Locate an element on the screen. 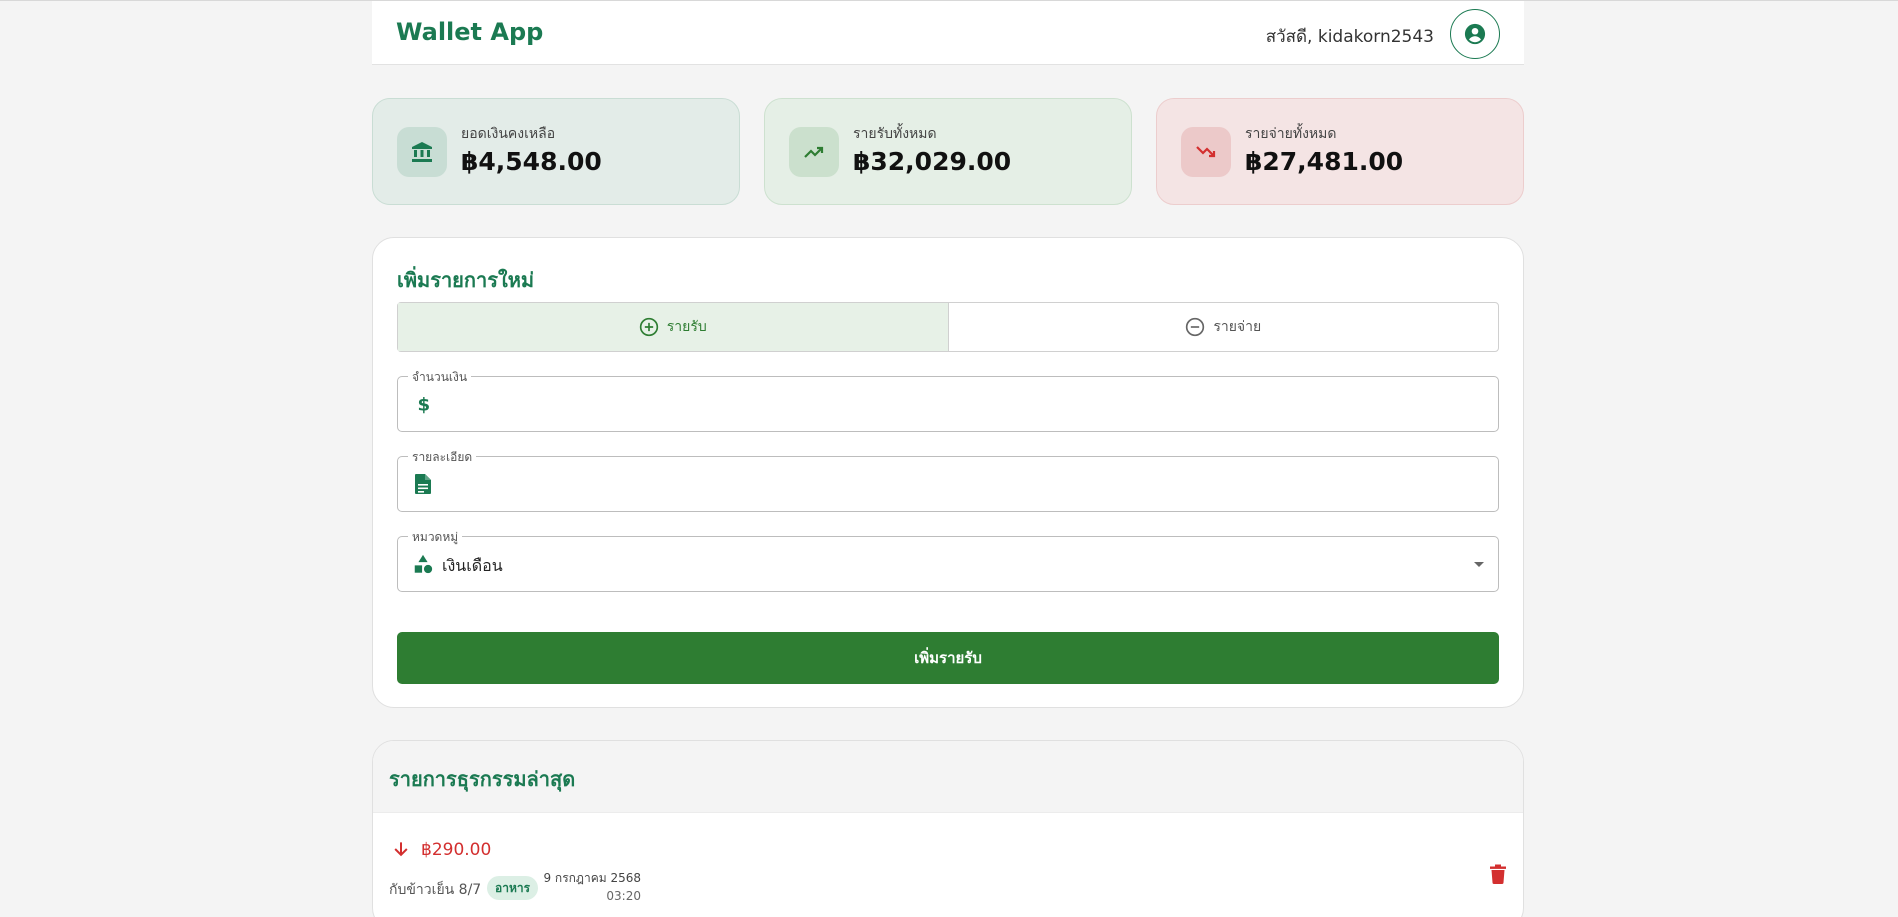  chevron-down-icon is located at coordinates (1479, 564).